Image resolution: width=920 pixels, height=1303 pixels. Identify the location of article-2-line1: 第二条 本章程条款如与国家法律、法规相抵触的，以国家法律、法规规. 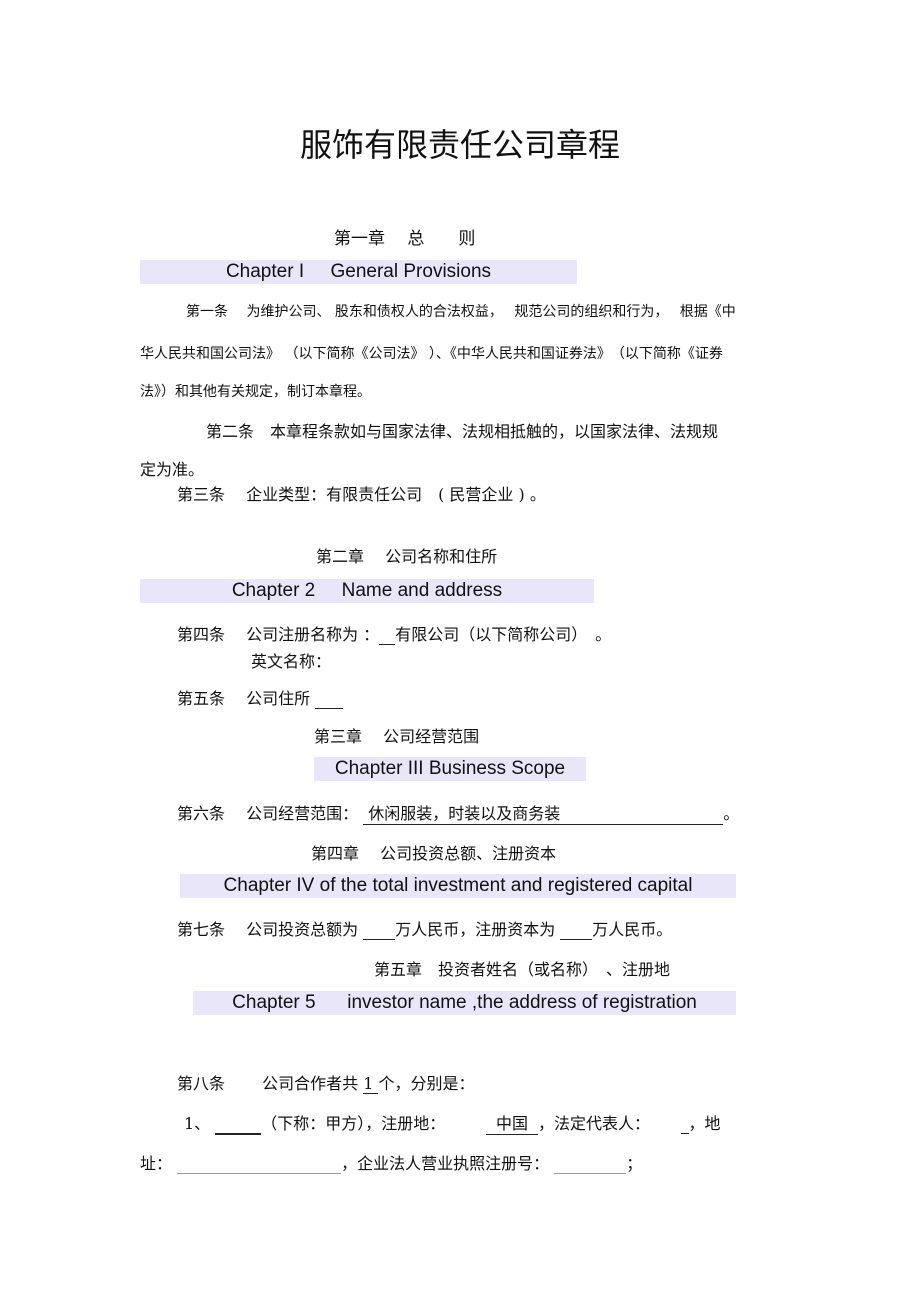
(462, 431).